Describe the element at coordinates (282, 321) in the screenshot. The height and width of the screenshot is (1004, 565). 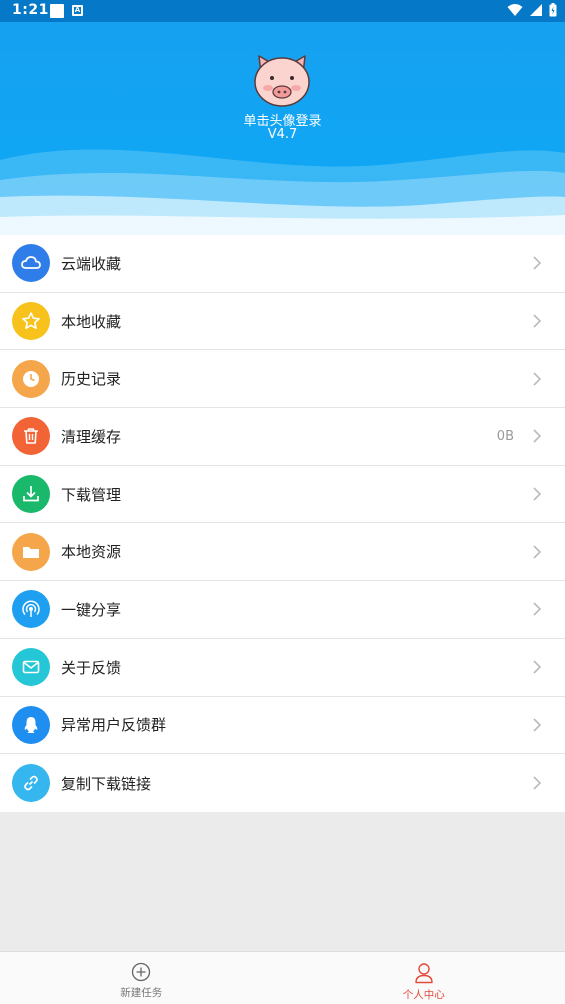
I see `menu-item-local-favorites: 本地收藏` at that location.